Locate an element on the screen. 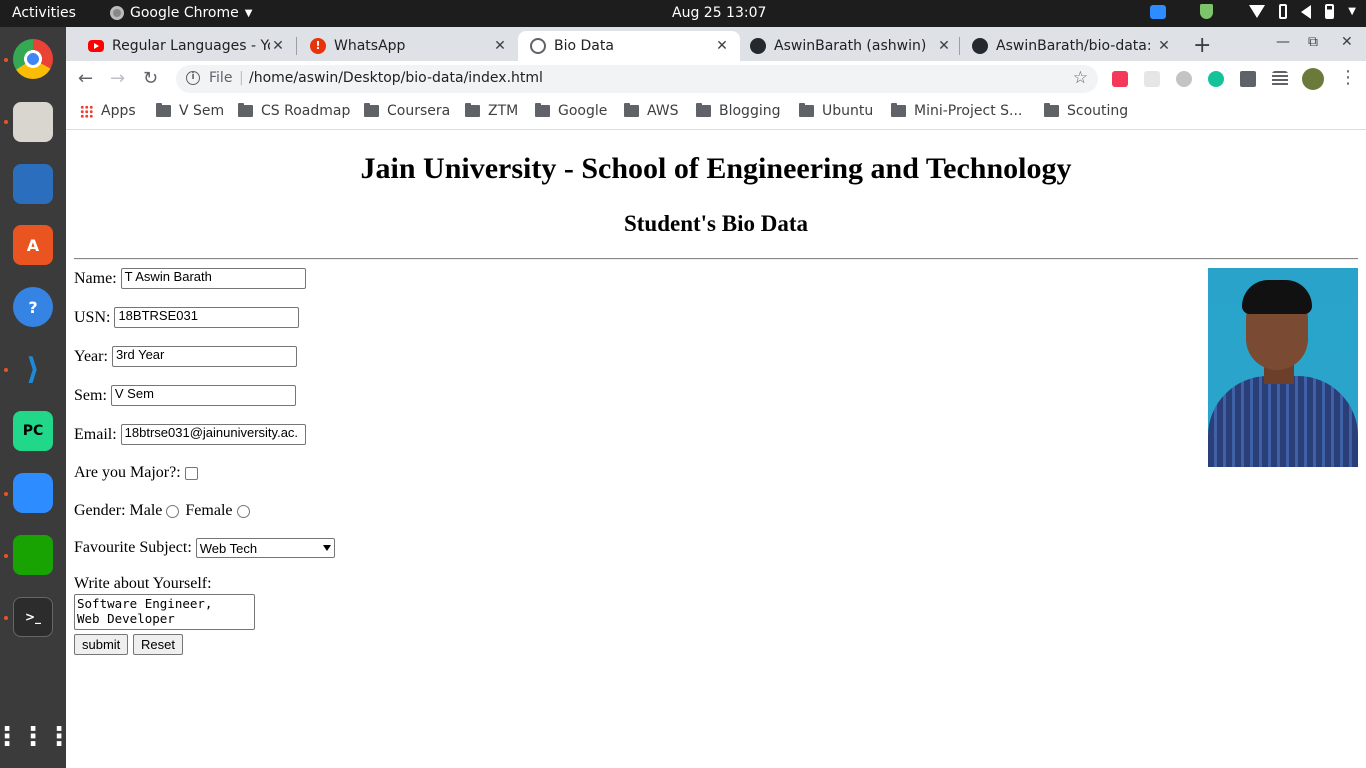 This screenshot has height=768, width=1366. vscode-dock-icon: ⟩ is located at coordinates (33, 369).